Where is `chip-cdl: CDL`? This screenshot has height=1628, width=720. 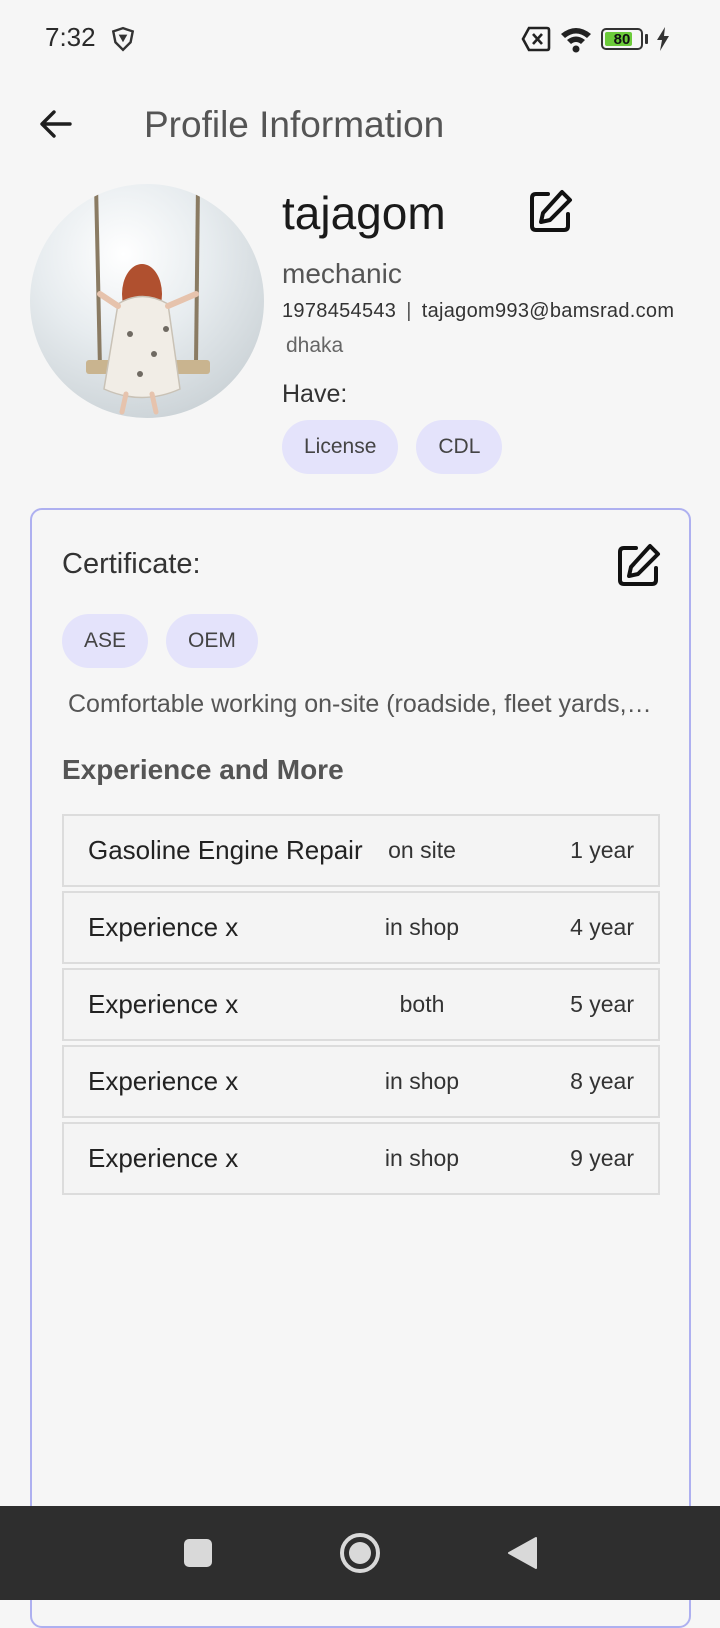 chip-cdl: CDL is located at coordinates (459, 447).